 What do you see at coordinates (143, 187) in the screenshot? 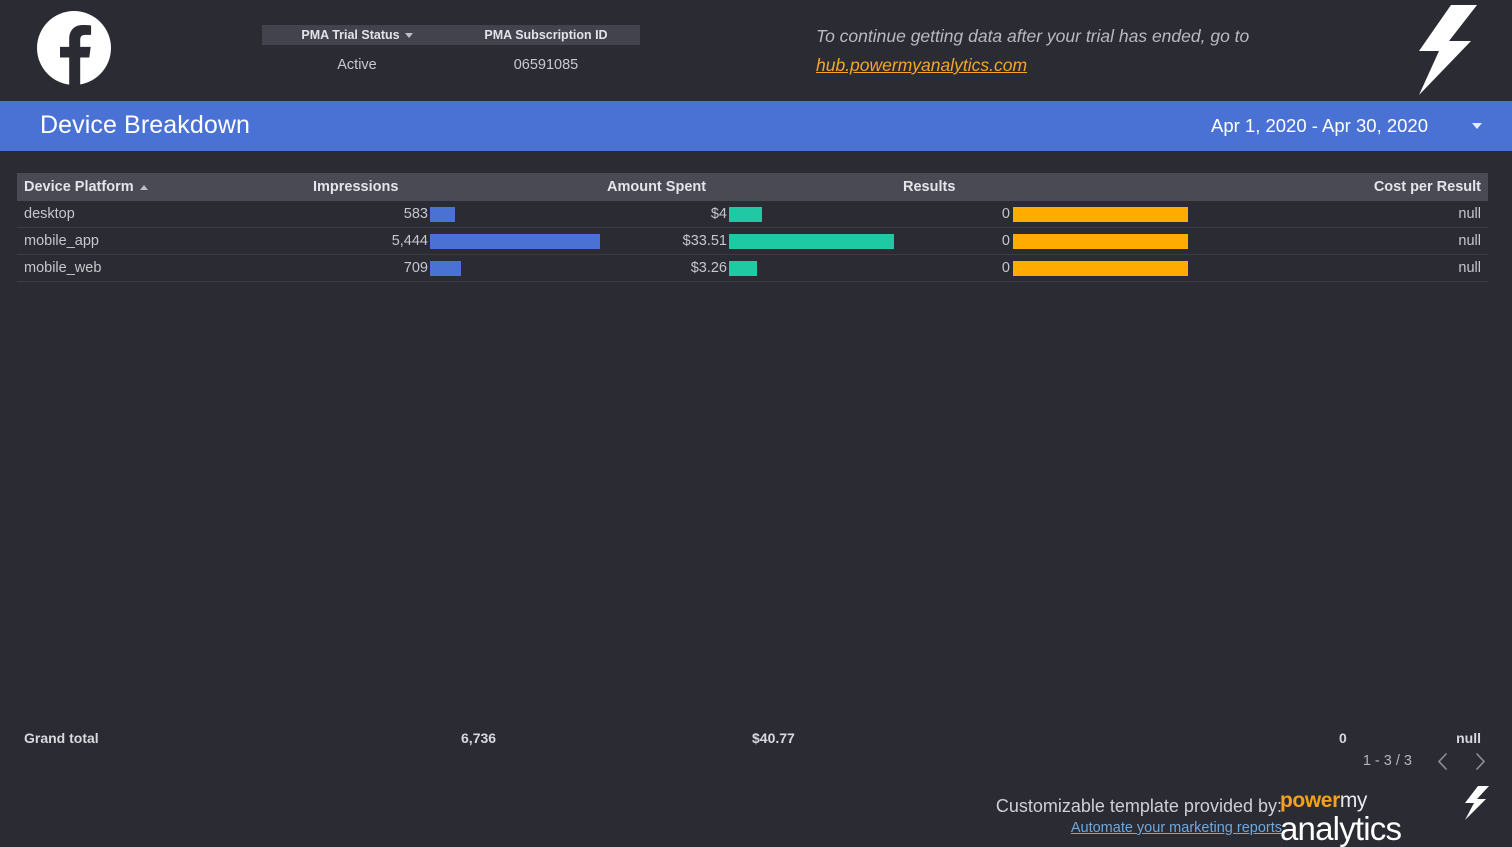
I see `sort-ascending-icon` at bounding box center [143, 187].